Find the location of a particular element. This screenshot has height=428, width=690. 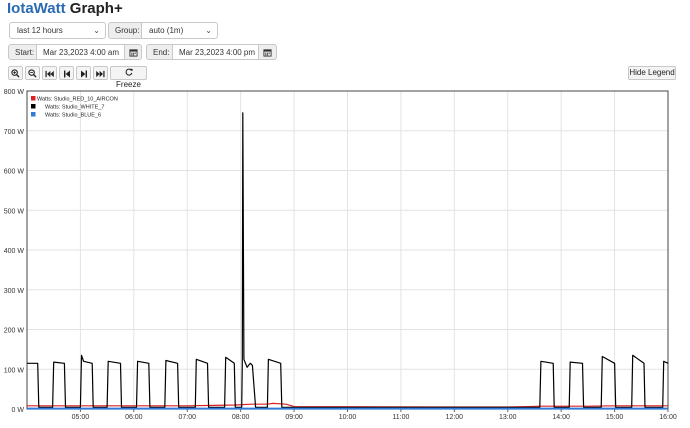

brand-name: IotaWatt is located at coordinates (36, 8).